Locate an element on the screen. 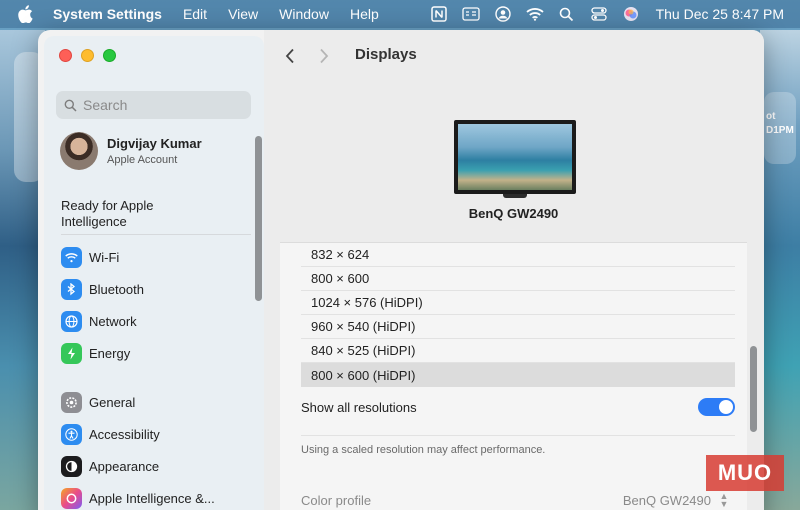 The height and width of the screenshot is (510, 800). sidebar-item-bluetooth: Bluetooth is located at coordinates (156, 289).